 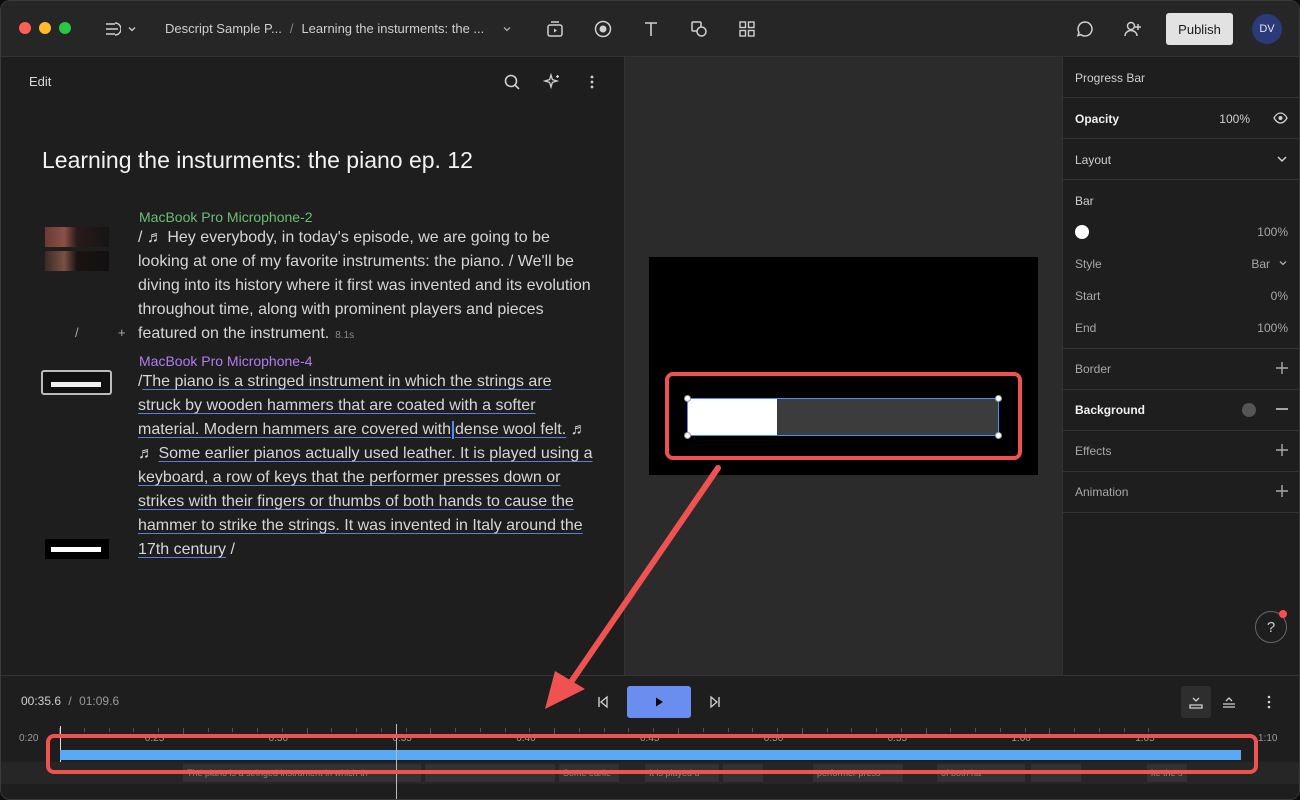 What do you see at coordinates (510, 429) in the screenshot?
I see `transcript-text: dense wool felt.` at bounding box center [510, 429].